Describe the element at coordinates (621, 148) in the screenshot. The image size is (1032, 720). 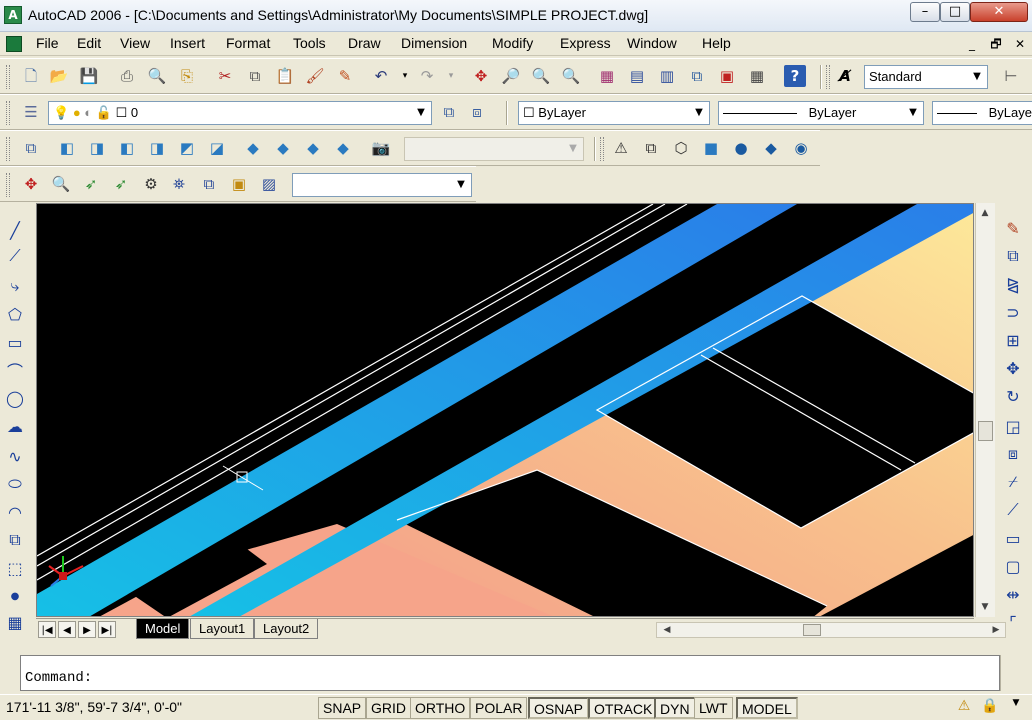
I see `2d-wireframe-icon: ⚠` at that location.